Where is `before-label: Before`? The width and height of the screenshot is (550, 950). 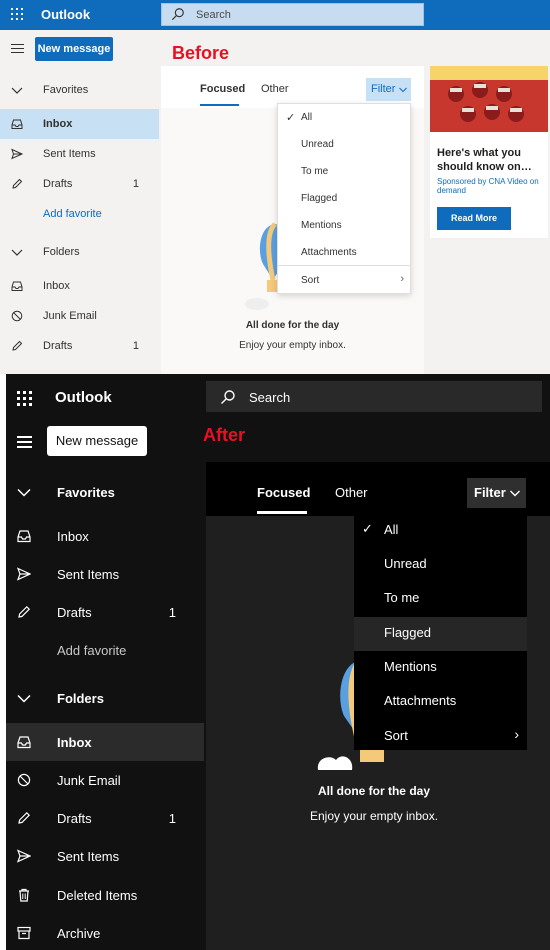 before-label: Before is located at coordinates (201, 53).